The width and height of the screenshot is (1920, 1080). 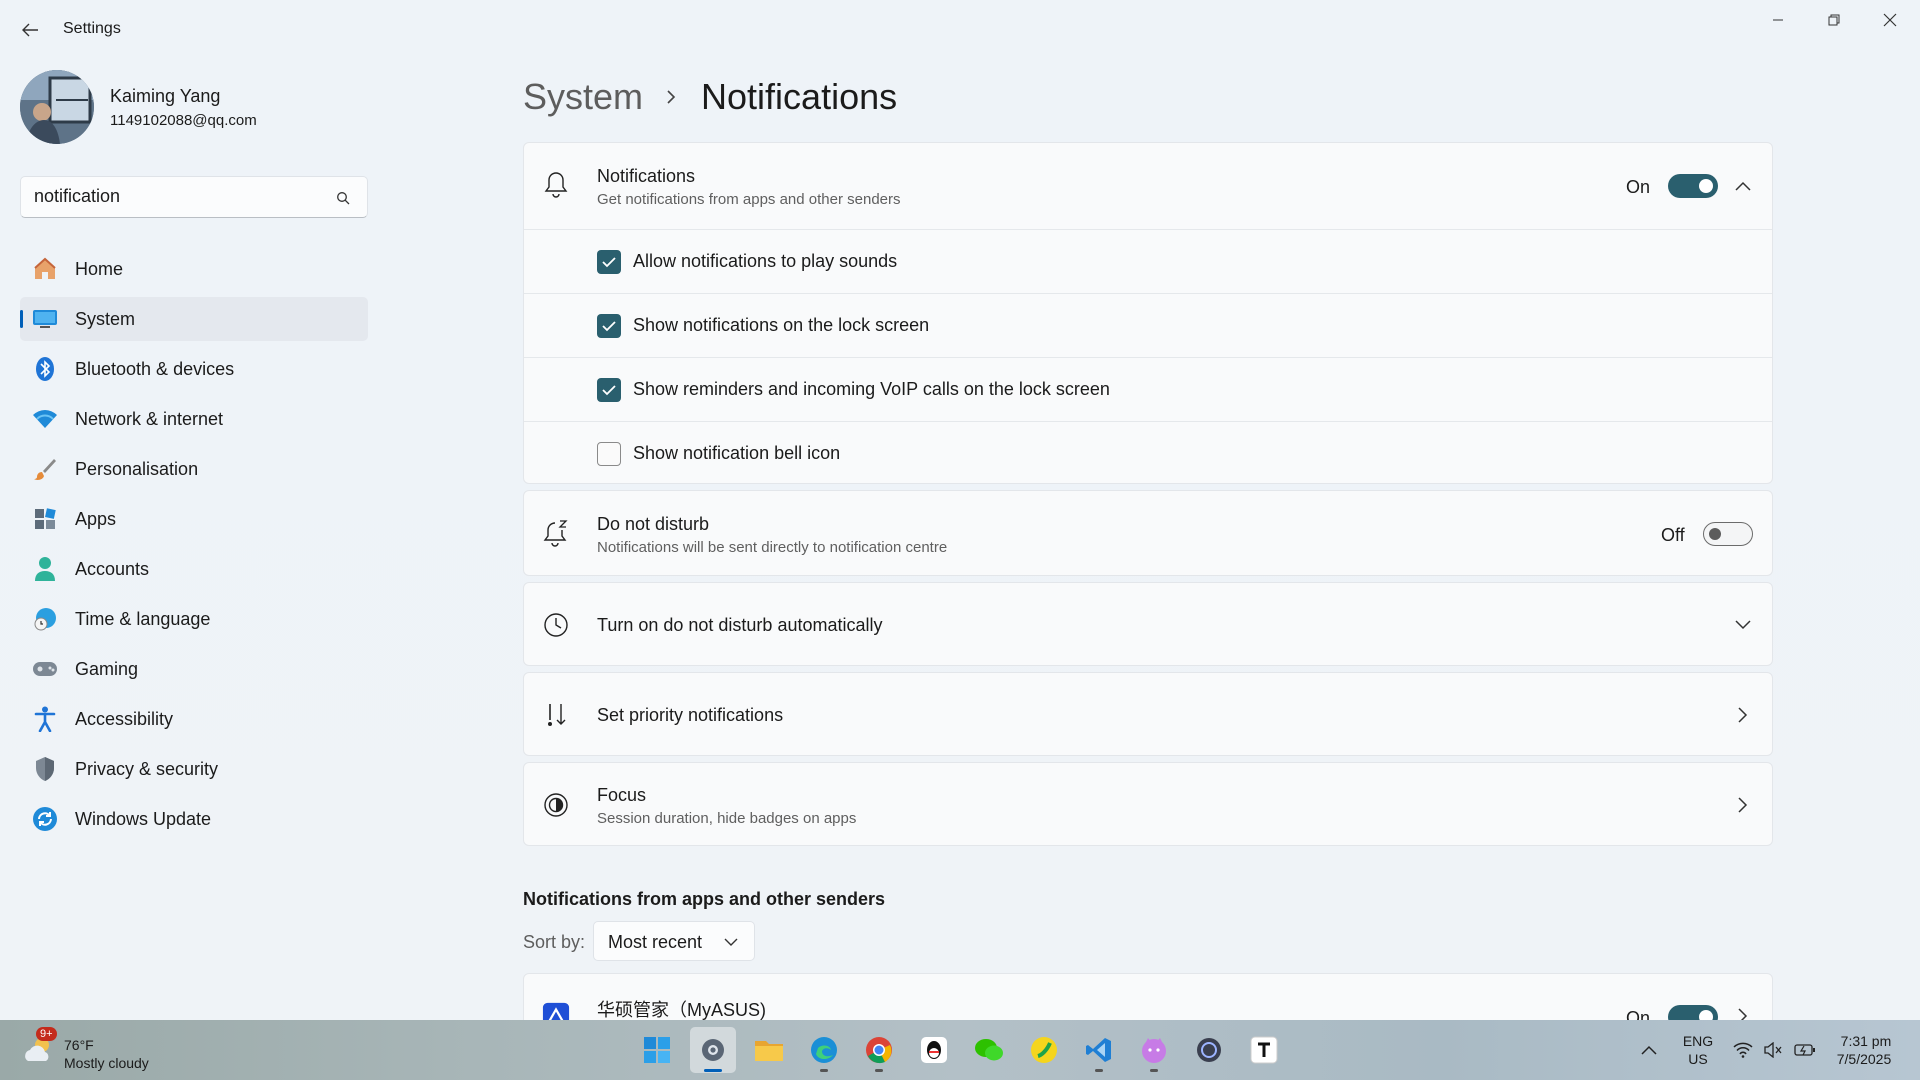 I want to click on cat-app-icon, so click(x=1154, y=1050).